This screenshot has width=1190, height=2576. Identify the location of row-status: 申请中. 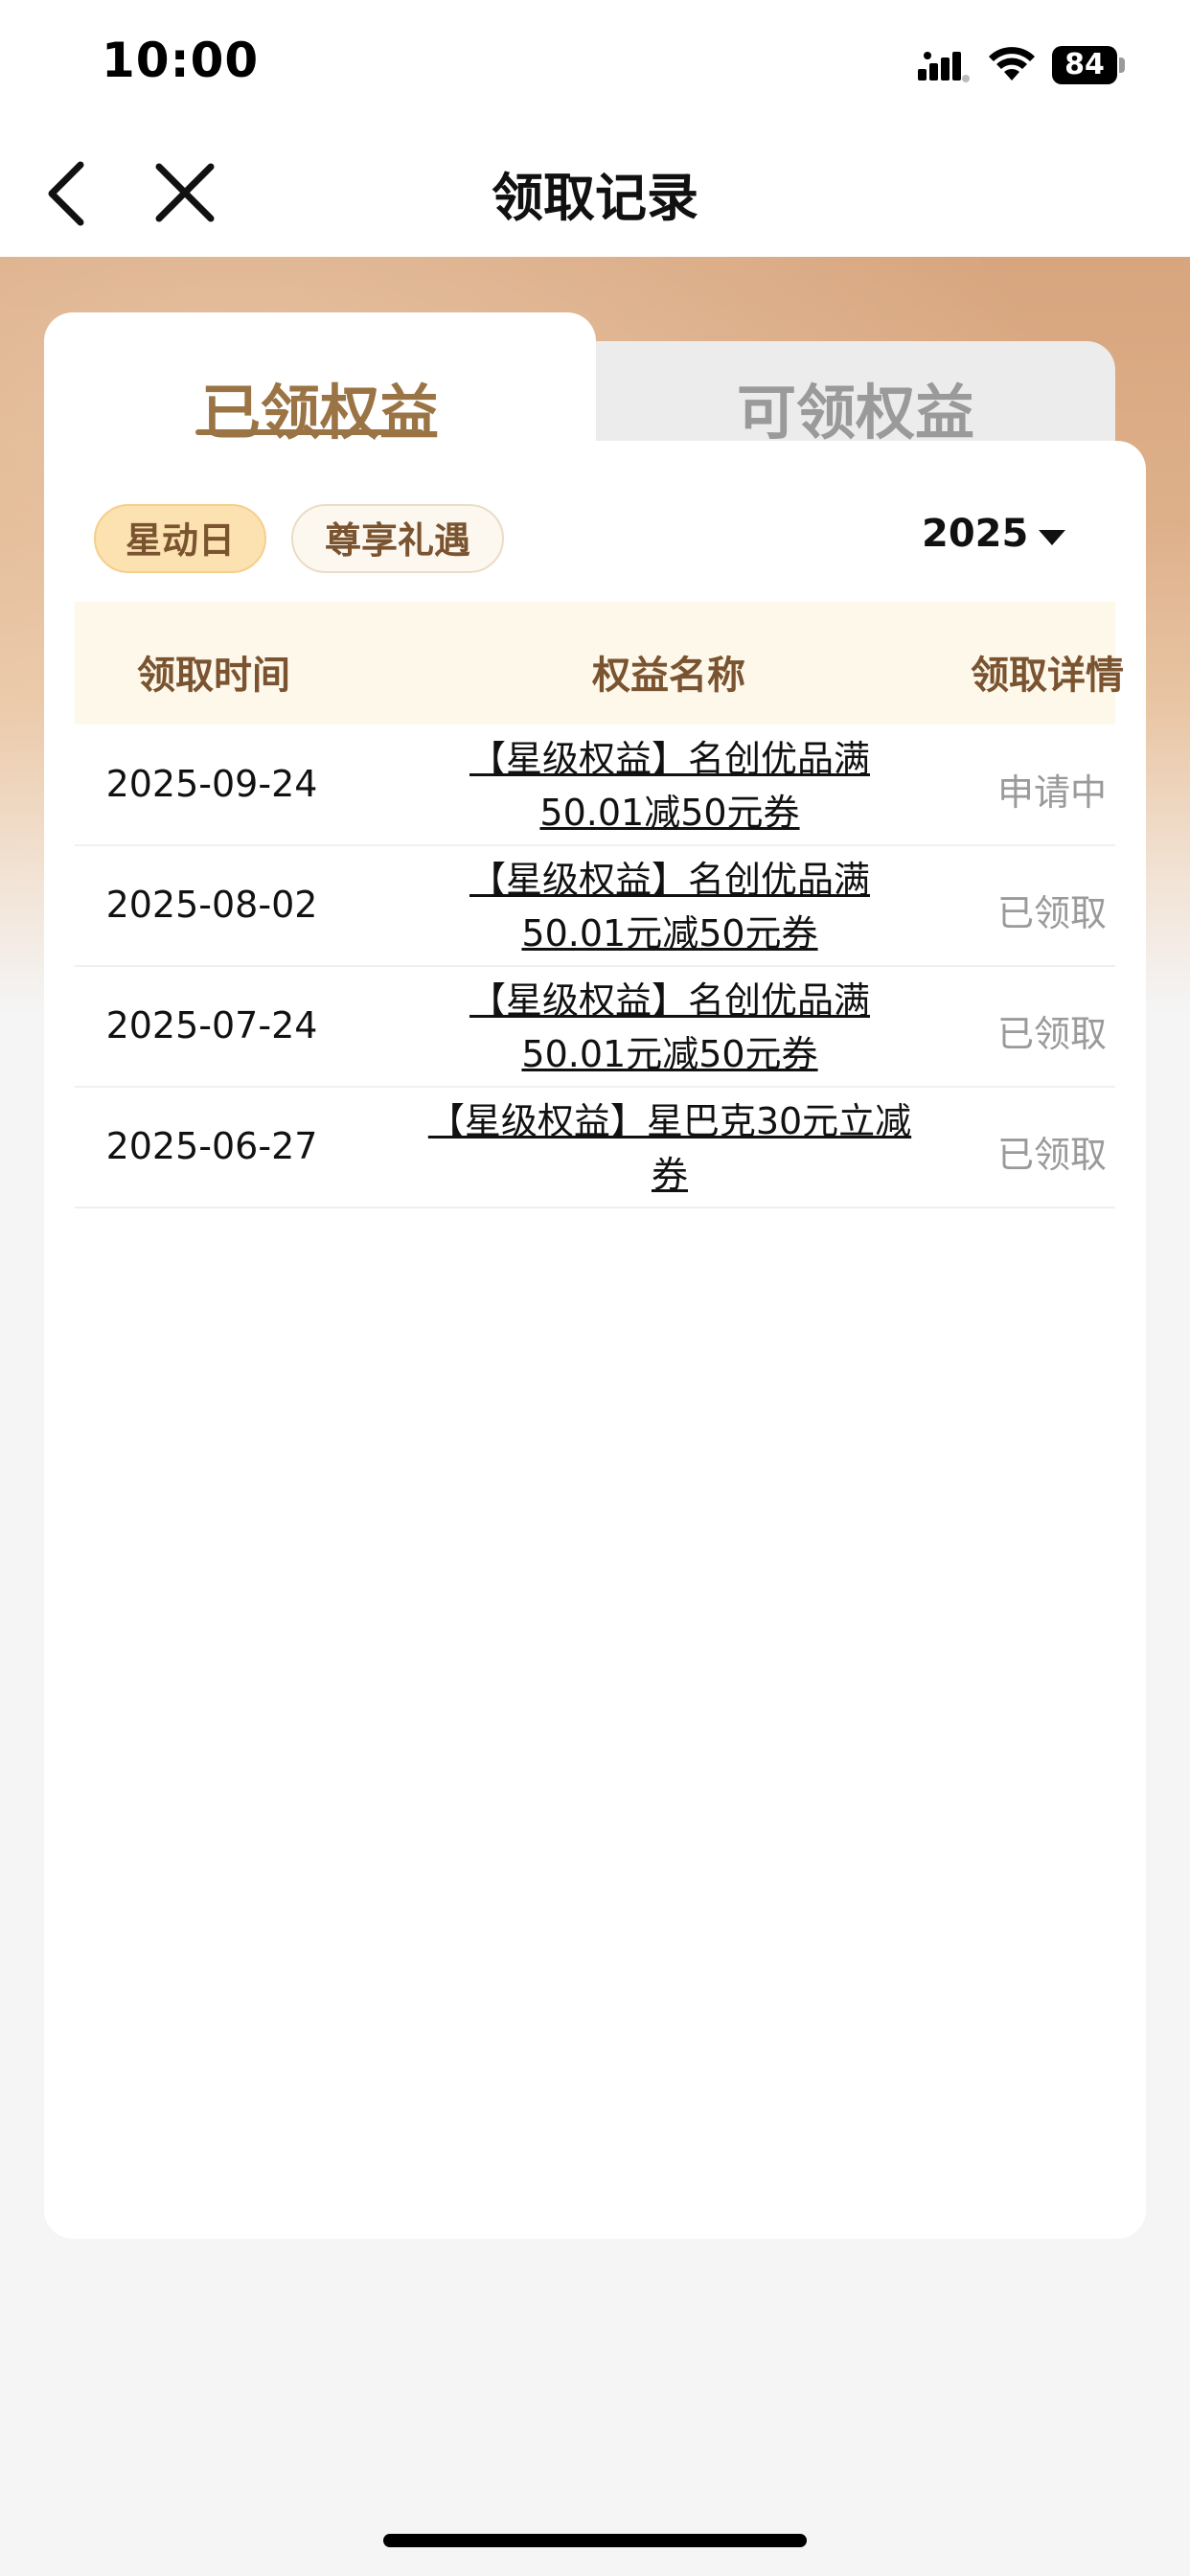
(1051, 792).